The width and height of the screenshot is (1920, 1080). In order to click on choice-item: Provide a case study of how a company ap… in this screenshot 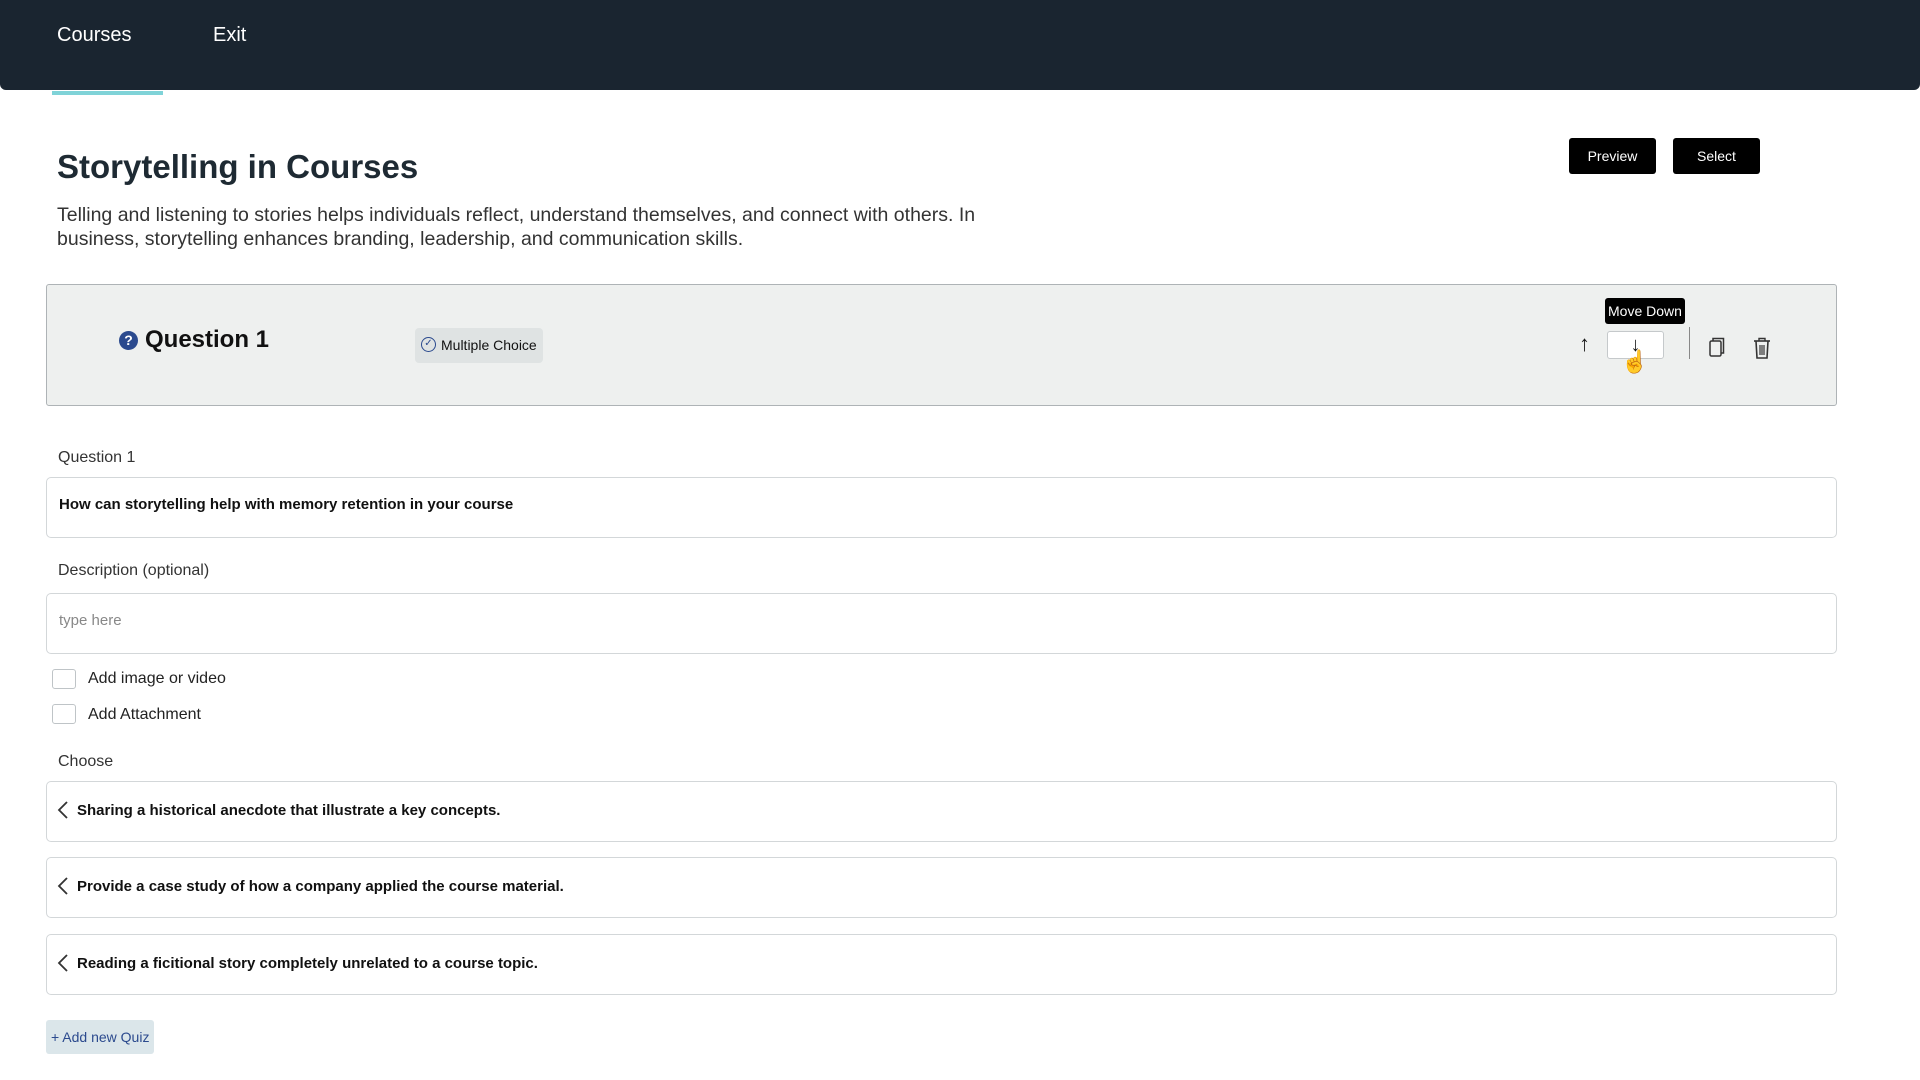, I will do `click(941, 887)`.